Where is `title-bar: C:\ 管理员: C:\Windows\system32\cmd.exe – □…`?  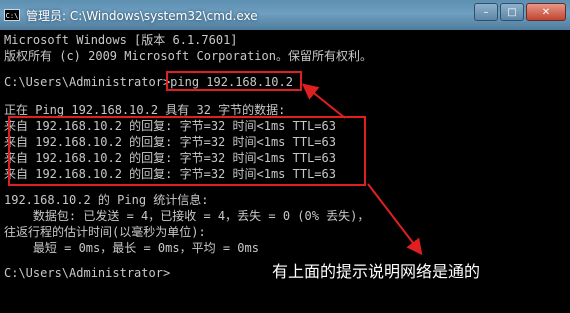
title-bar: C:\ 管理员: C:\Windows\system32\cmd.exe – □… is located at coordinates (285, 15).